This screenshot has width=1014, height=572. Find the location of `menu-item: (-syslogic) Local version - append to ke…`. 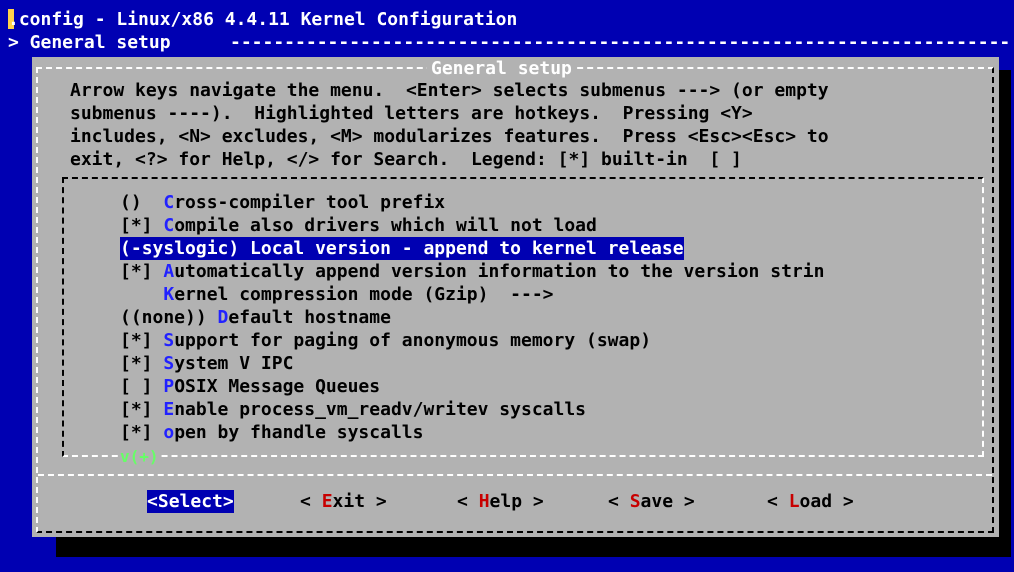

menu-item: (-syslogic) Local version - append to ke… is located at coordinates (402, 248).